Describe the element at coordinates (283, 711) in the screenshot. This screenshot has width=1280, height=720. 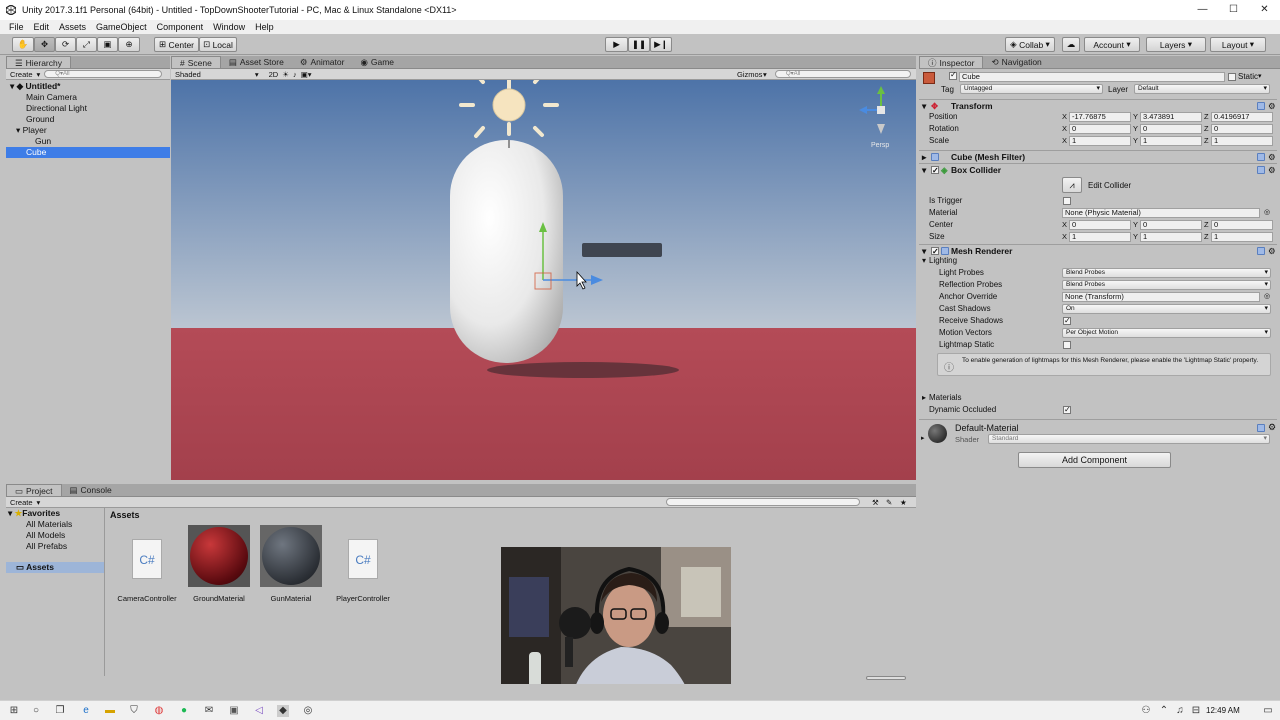
I see `unity-taskbar-icon: ◆` at that location.